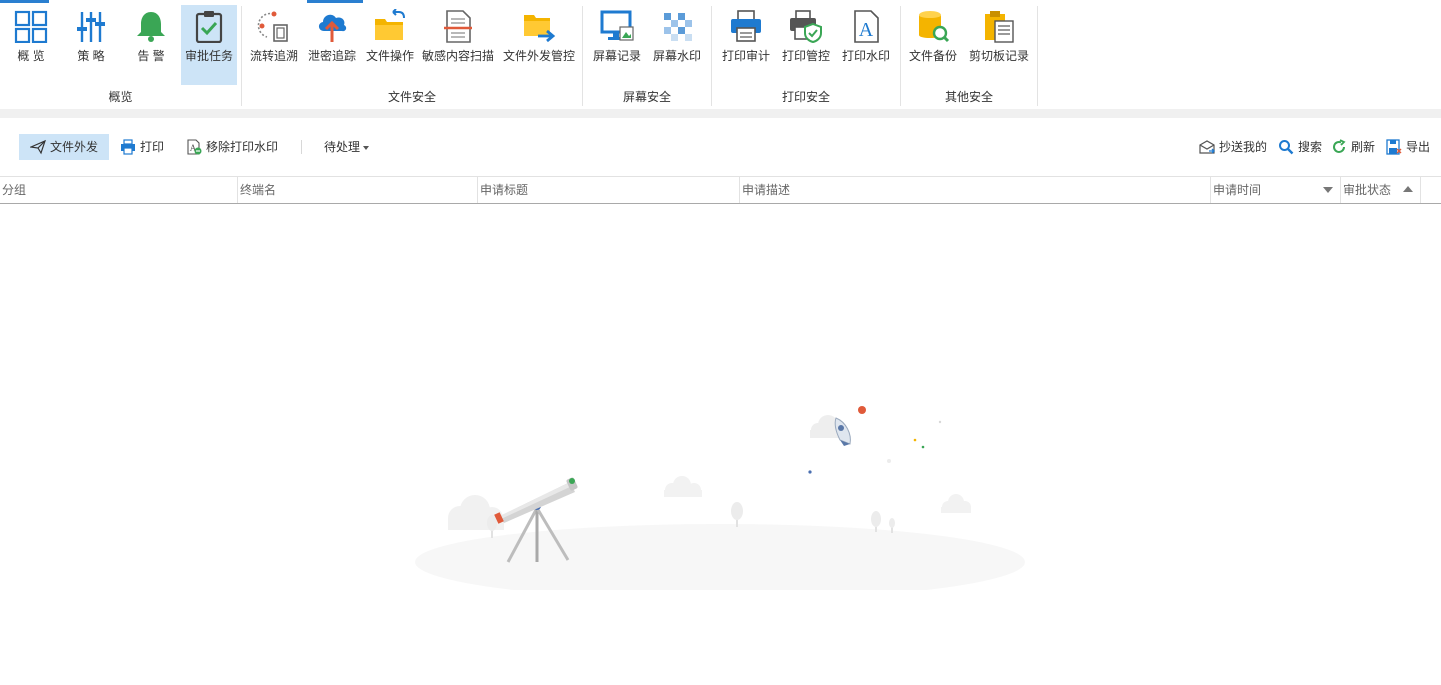 The image size is (1441, 685). I want to click on monitor-icon, so click(617, 25).